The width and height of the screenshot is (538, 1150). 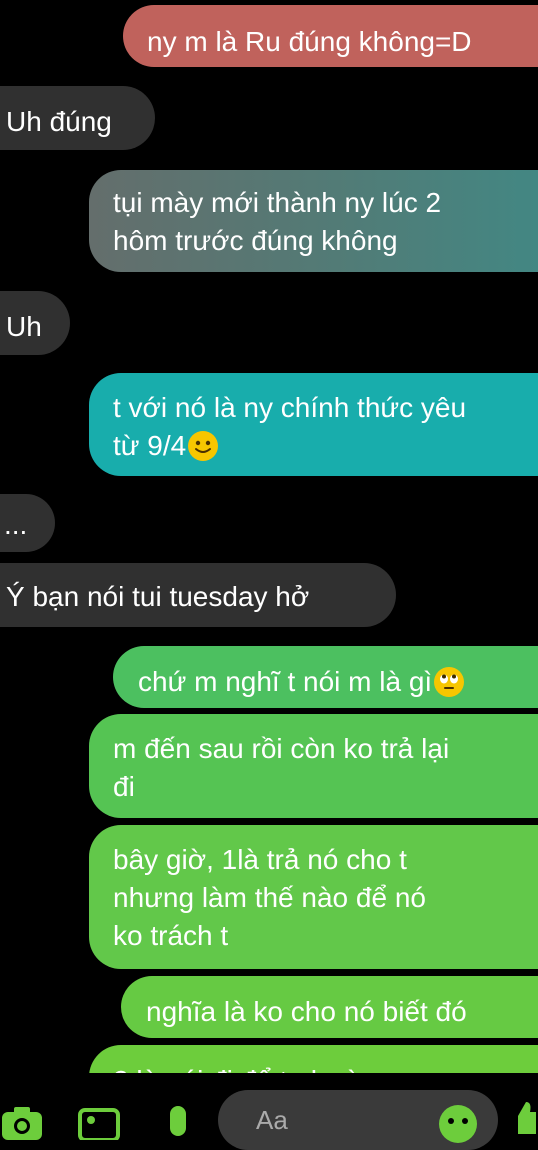 I want to click on message-text: chứ m nghĩ t nói m là gì, so click(x=285, y=681).